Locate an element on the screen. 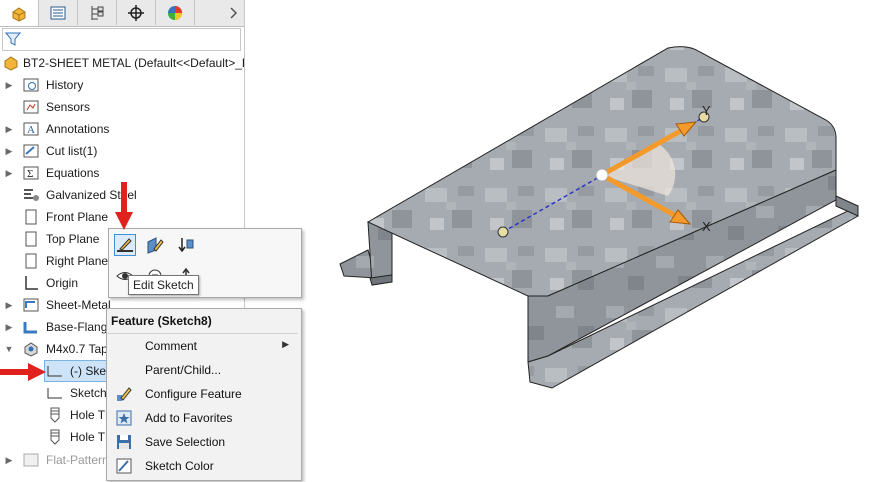 This screenshot has height=482, width=882. filter-icon is located at coordinates (13, 39).